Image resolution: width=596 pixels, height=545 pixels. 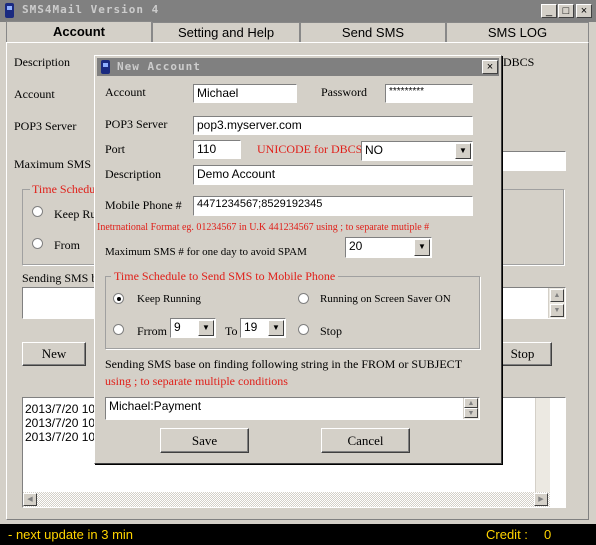 What do you see at coordinates (196, 381) in the screenshot?
I see `sending-hint: using ; to separate multiple conditions` at bounding box center [196, 381].